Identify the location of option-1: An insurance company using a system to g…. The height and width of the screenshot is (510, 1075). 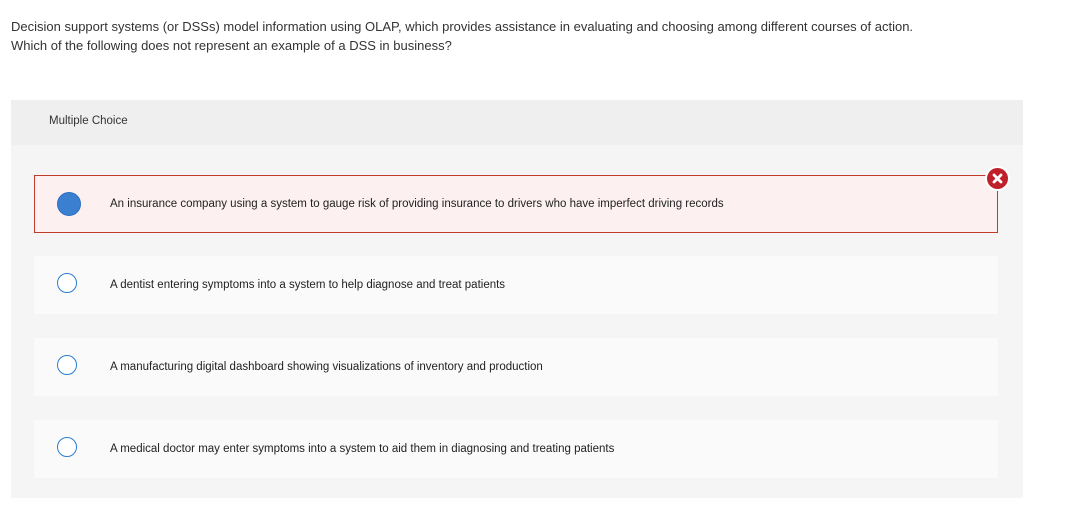
(516, 204).